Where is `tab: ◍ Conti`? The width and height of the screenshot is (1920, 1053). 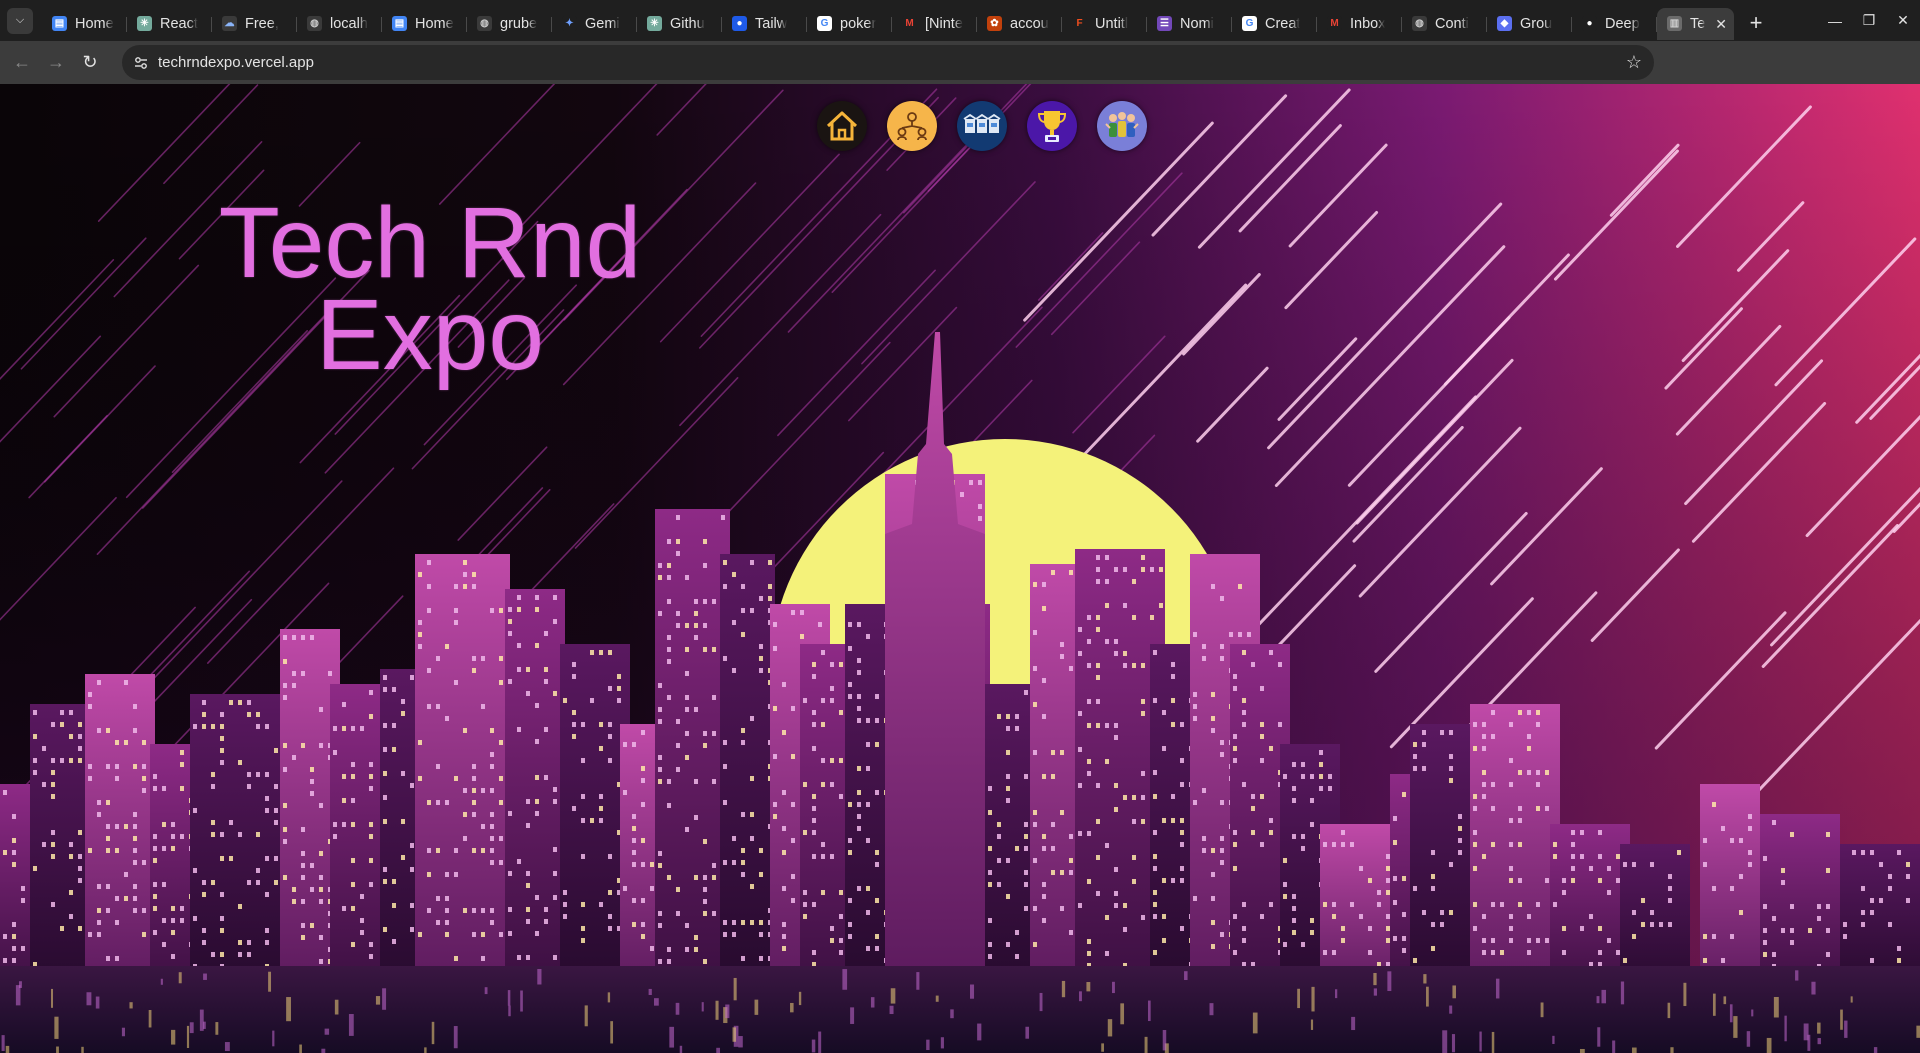
tab: ◍ Conti is located at coordinates (1444, 24).